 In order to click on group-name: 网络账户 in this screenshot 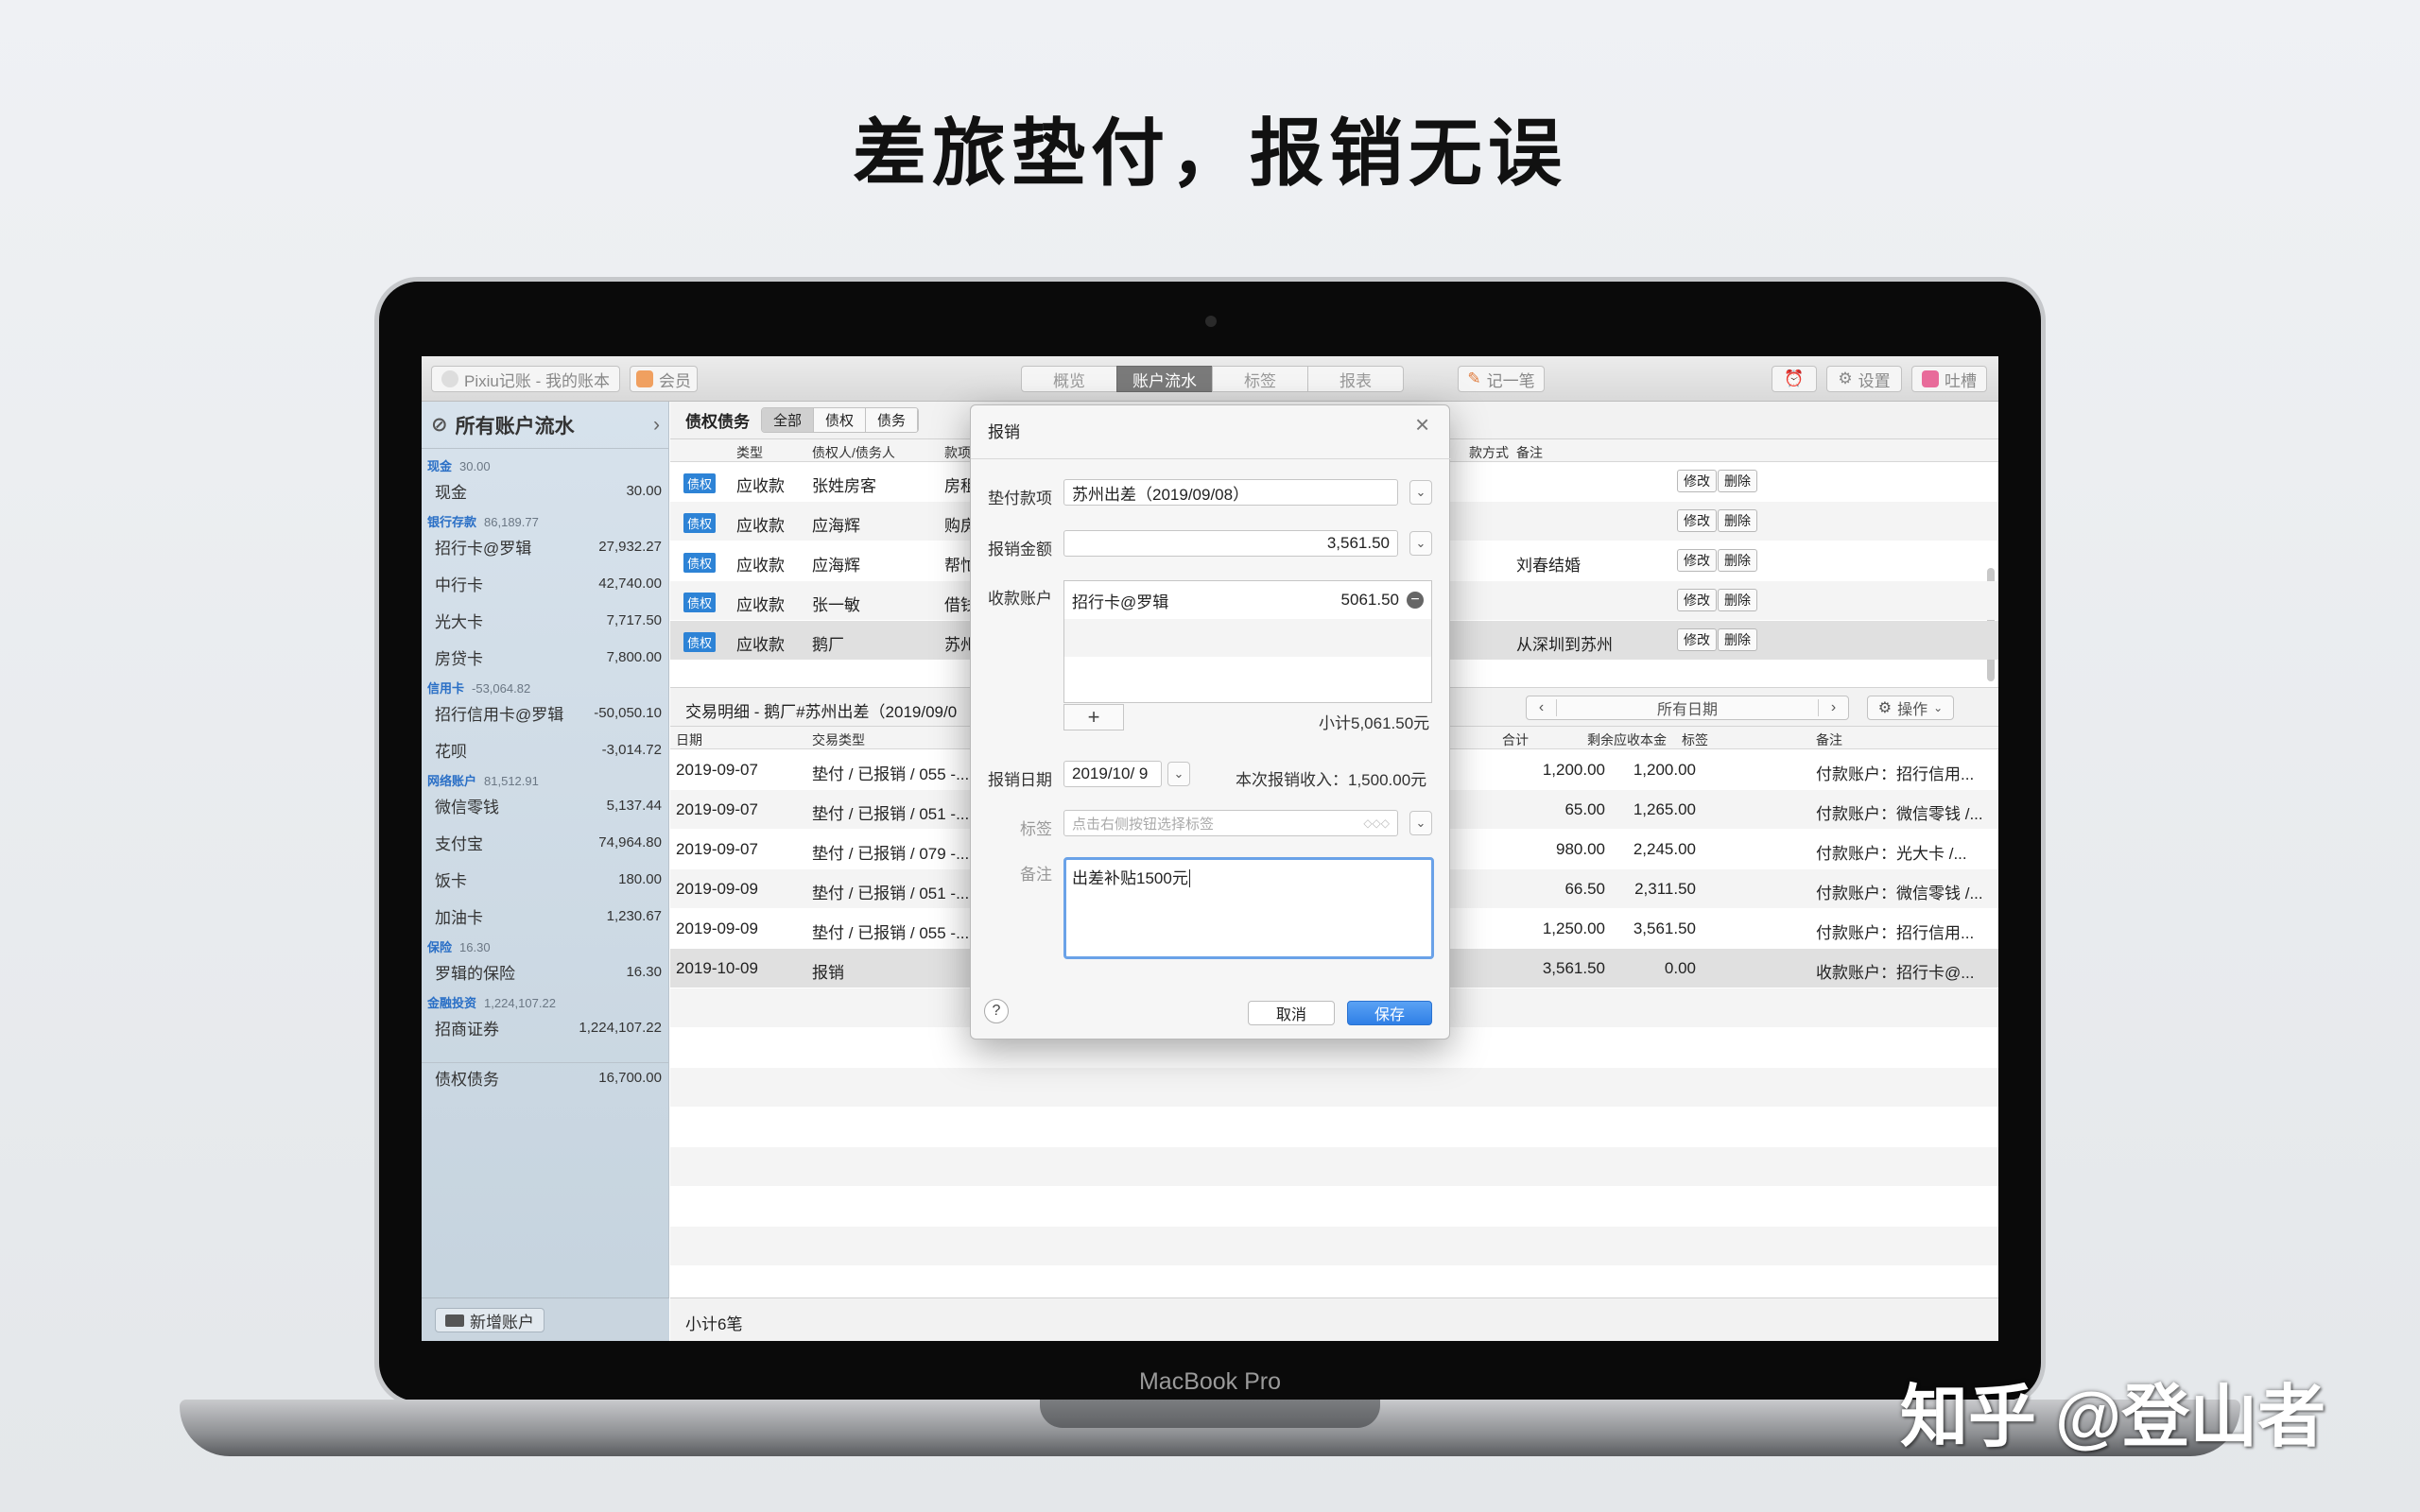, I will do `click(452, 781)`.